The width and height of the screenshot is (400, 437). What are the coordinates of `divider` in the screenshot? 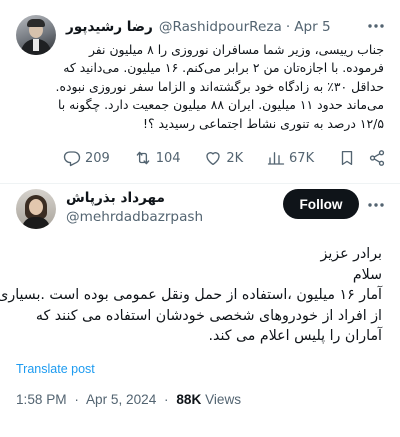 It's located at (200, 183).